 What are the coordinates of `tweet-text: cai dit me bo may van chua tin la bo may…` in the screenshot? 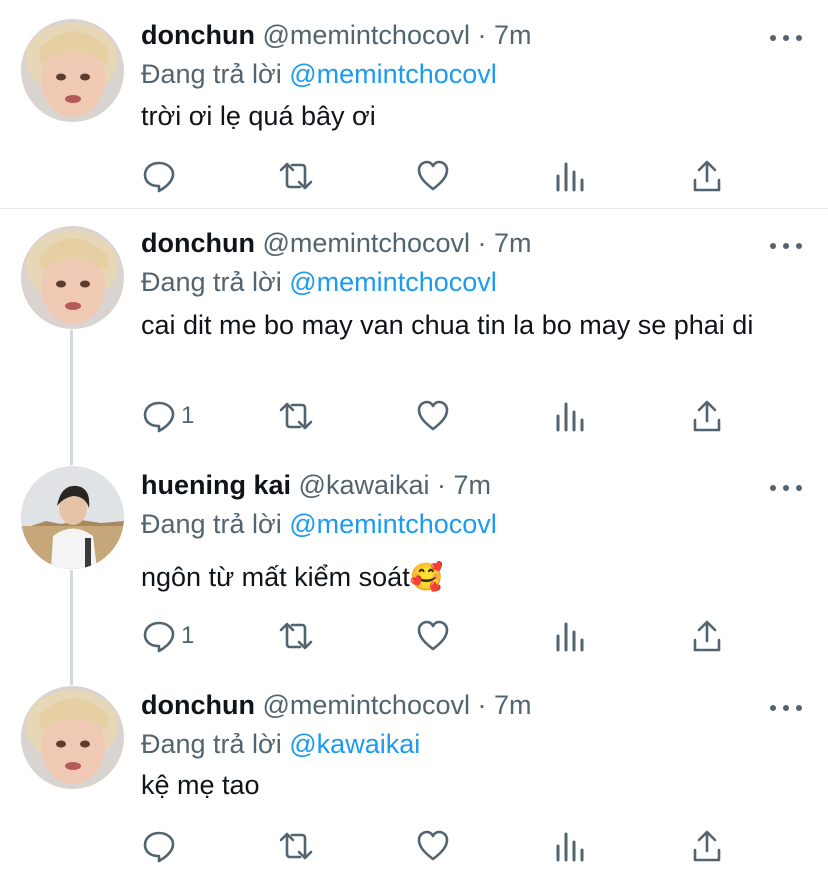 It's located at (447, 325).